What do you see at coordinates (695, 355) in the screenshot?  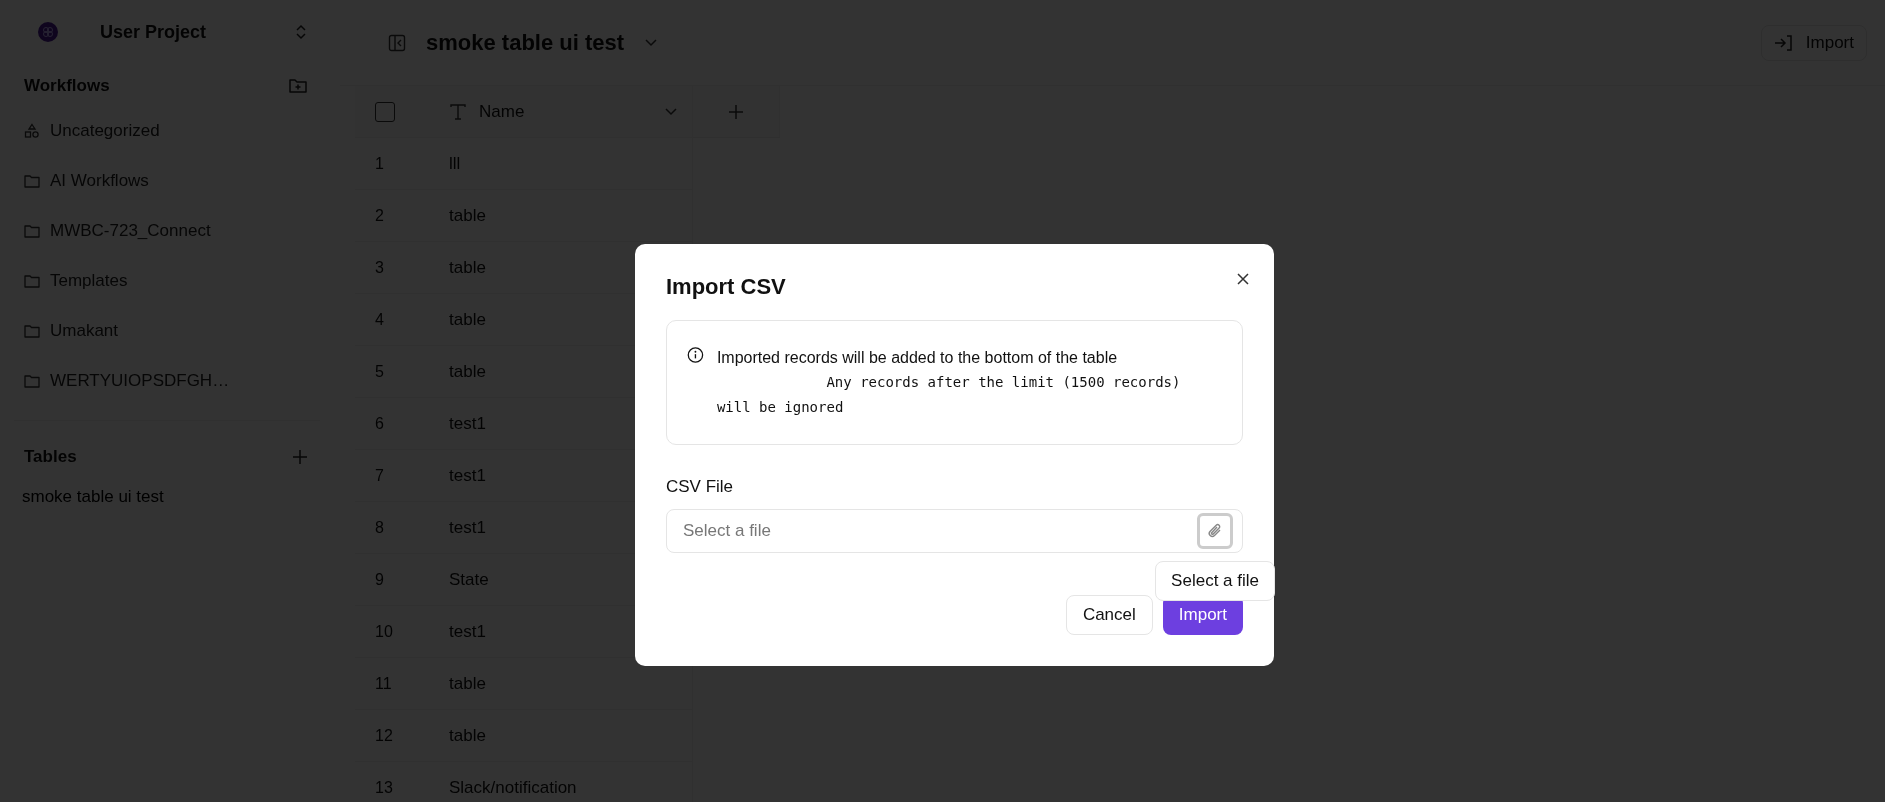 I see `info-icon` at bounding box center [695, 355].